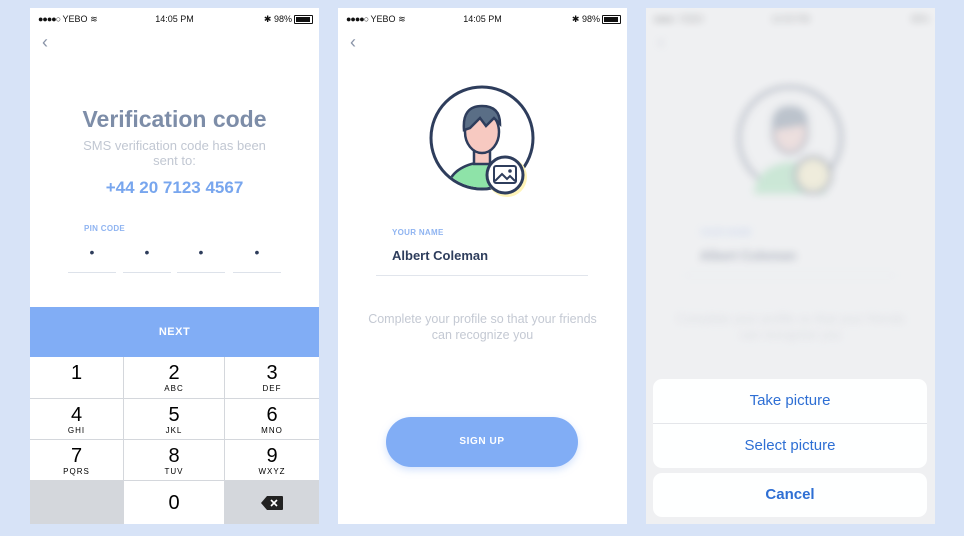  What do you see at coordinates (76, 456) in the screenshot?
I see `key-digit: 7` at bounding box center [76, 456].